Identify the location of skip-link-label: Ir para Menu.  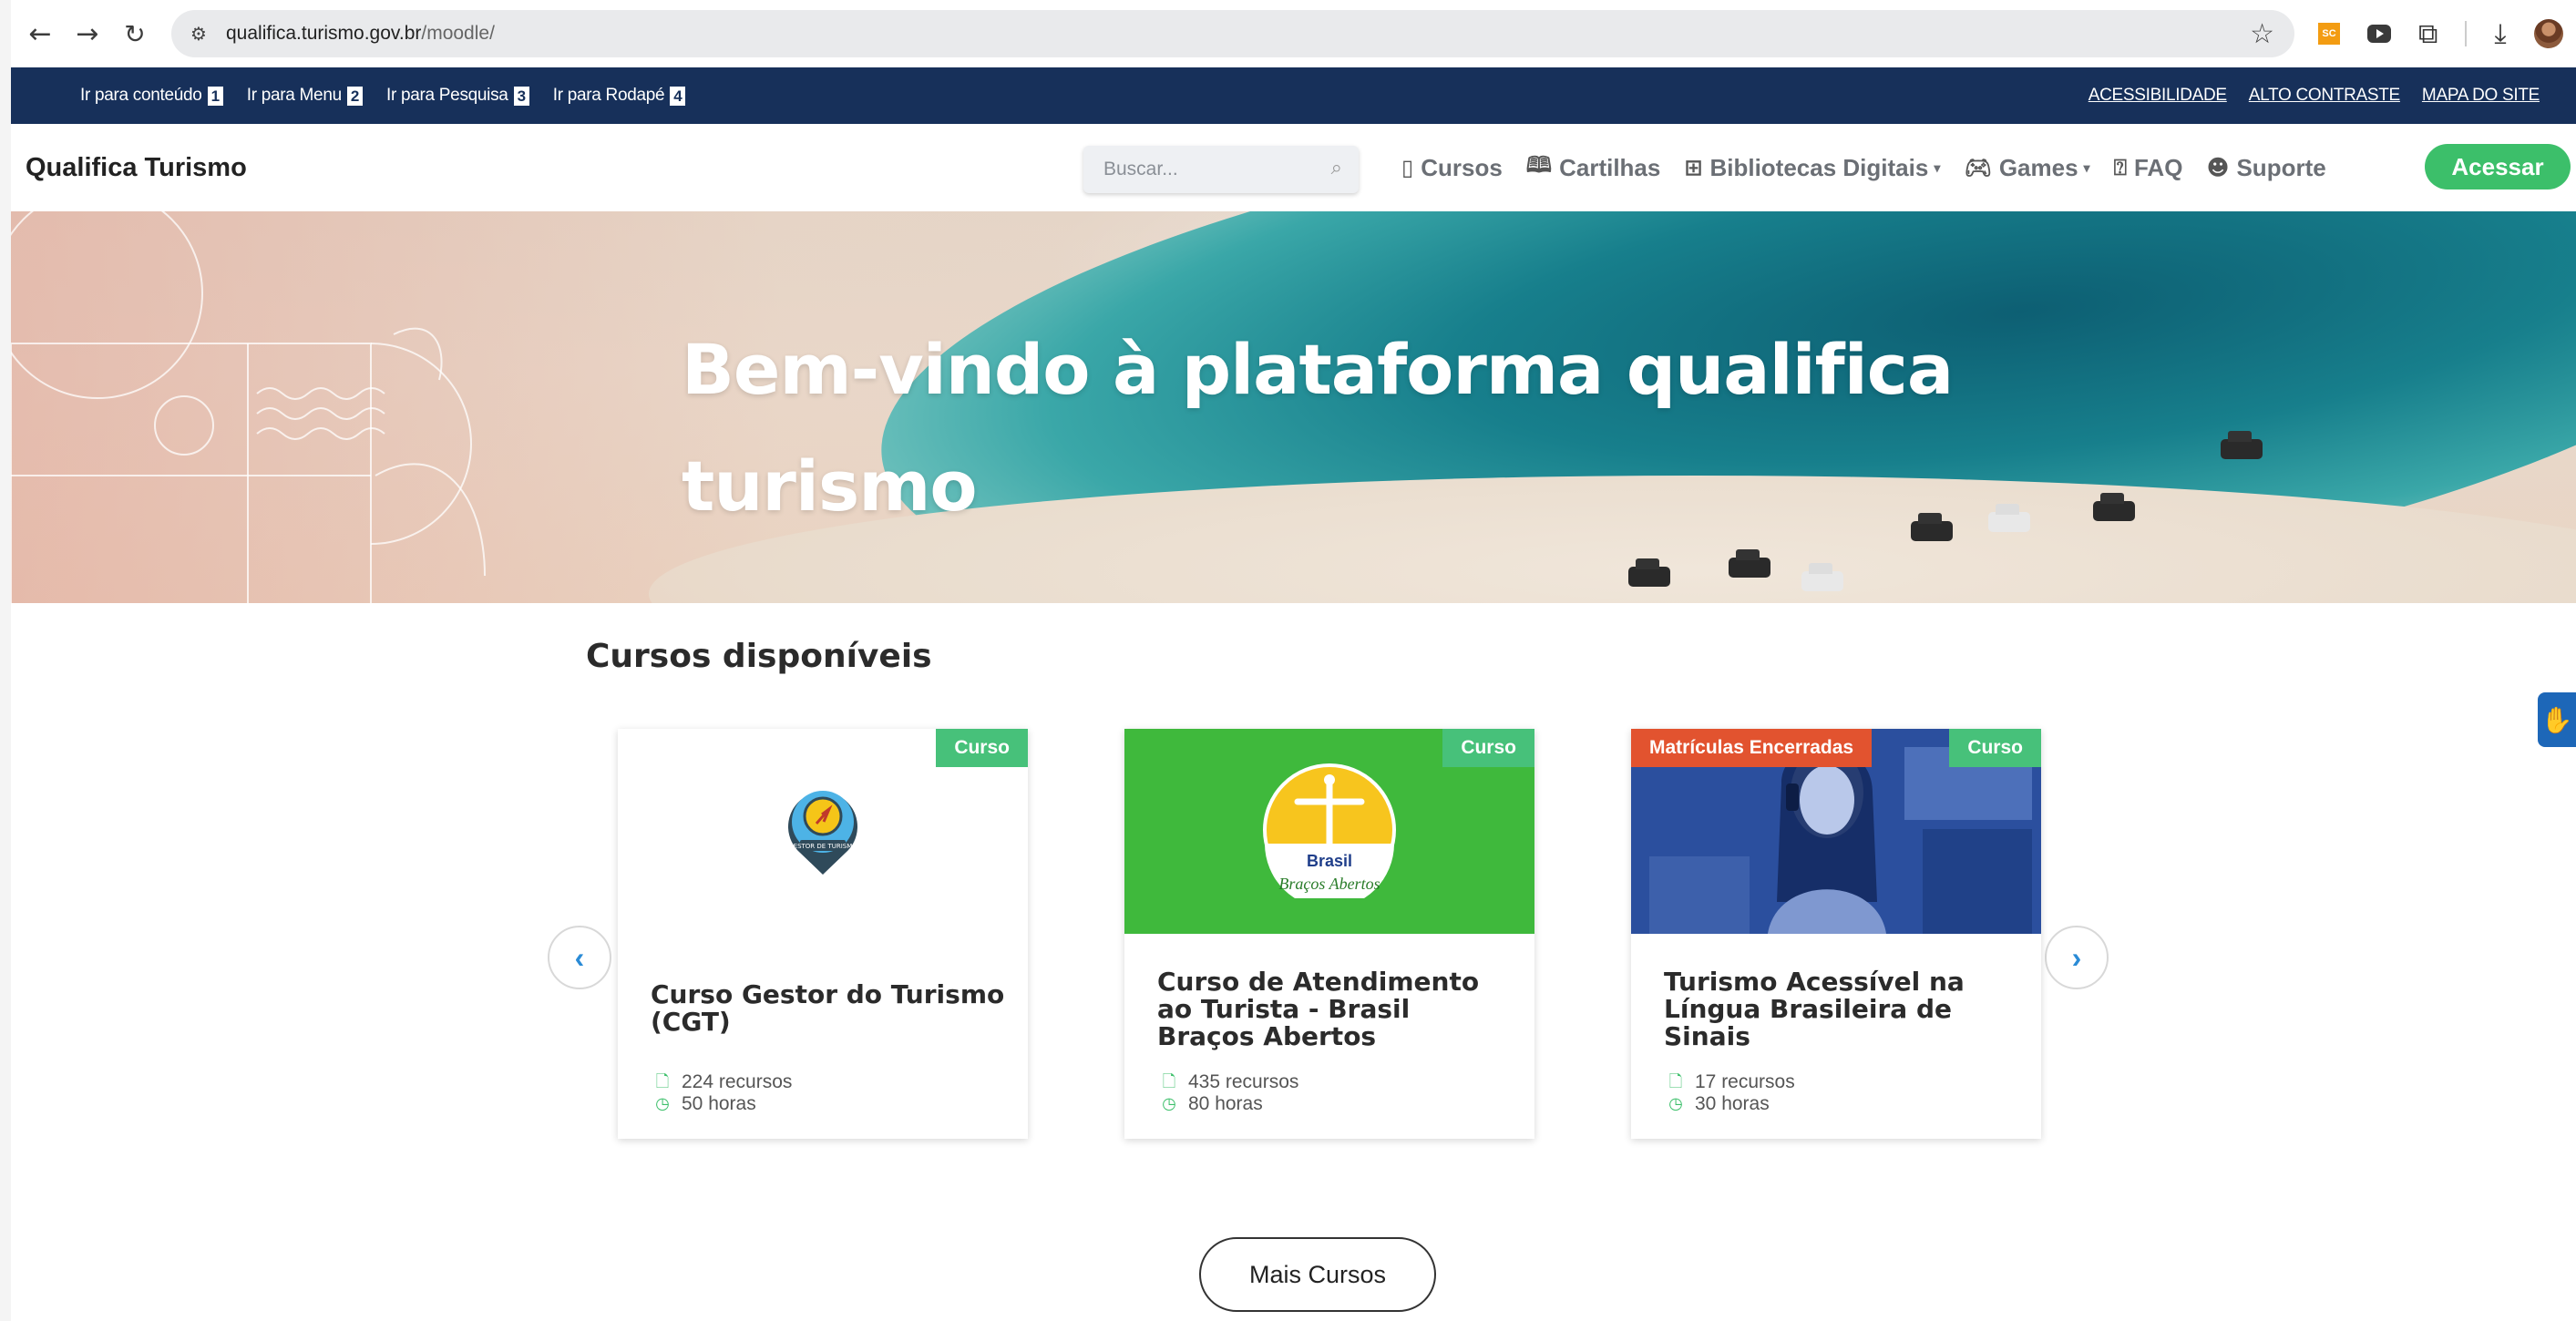
(294, 95).